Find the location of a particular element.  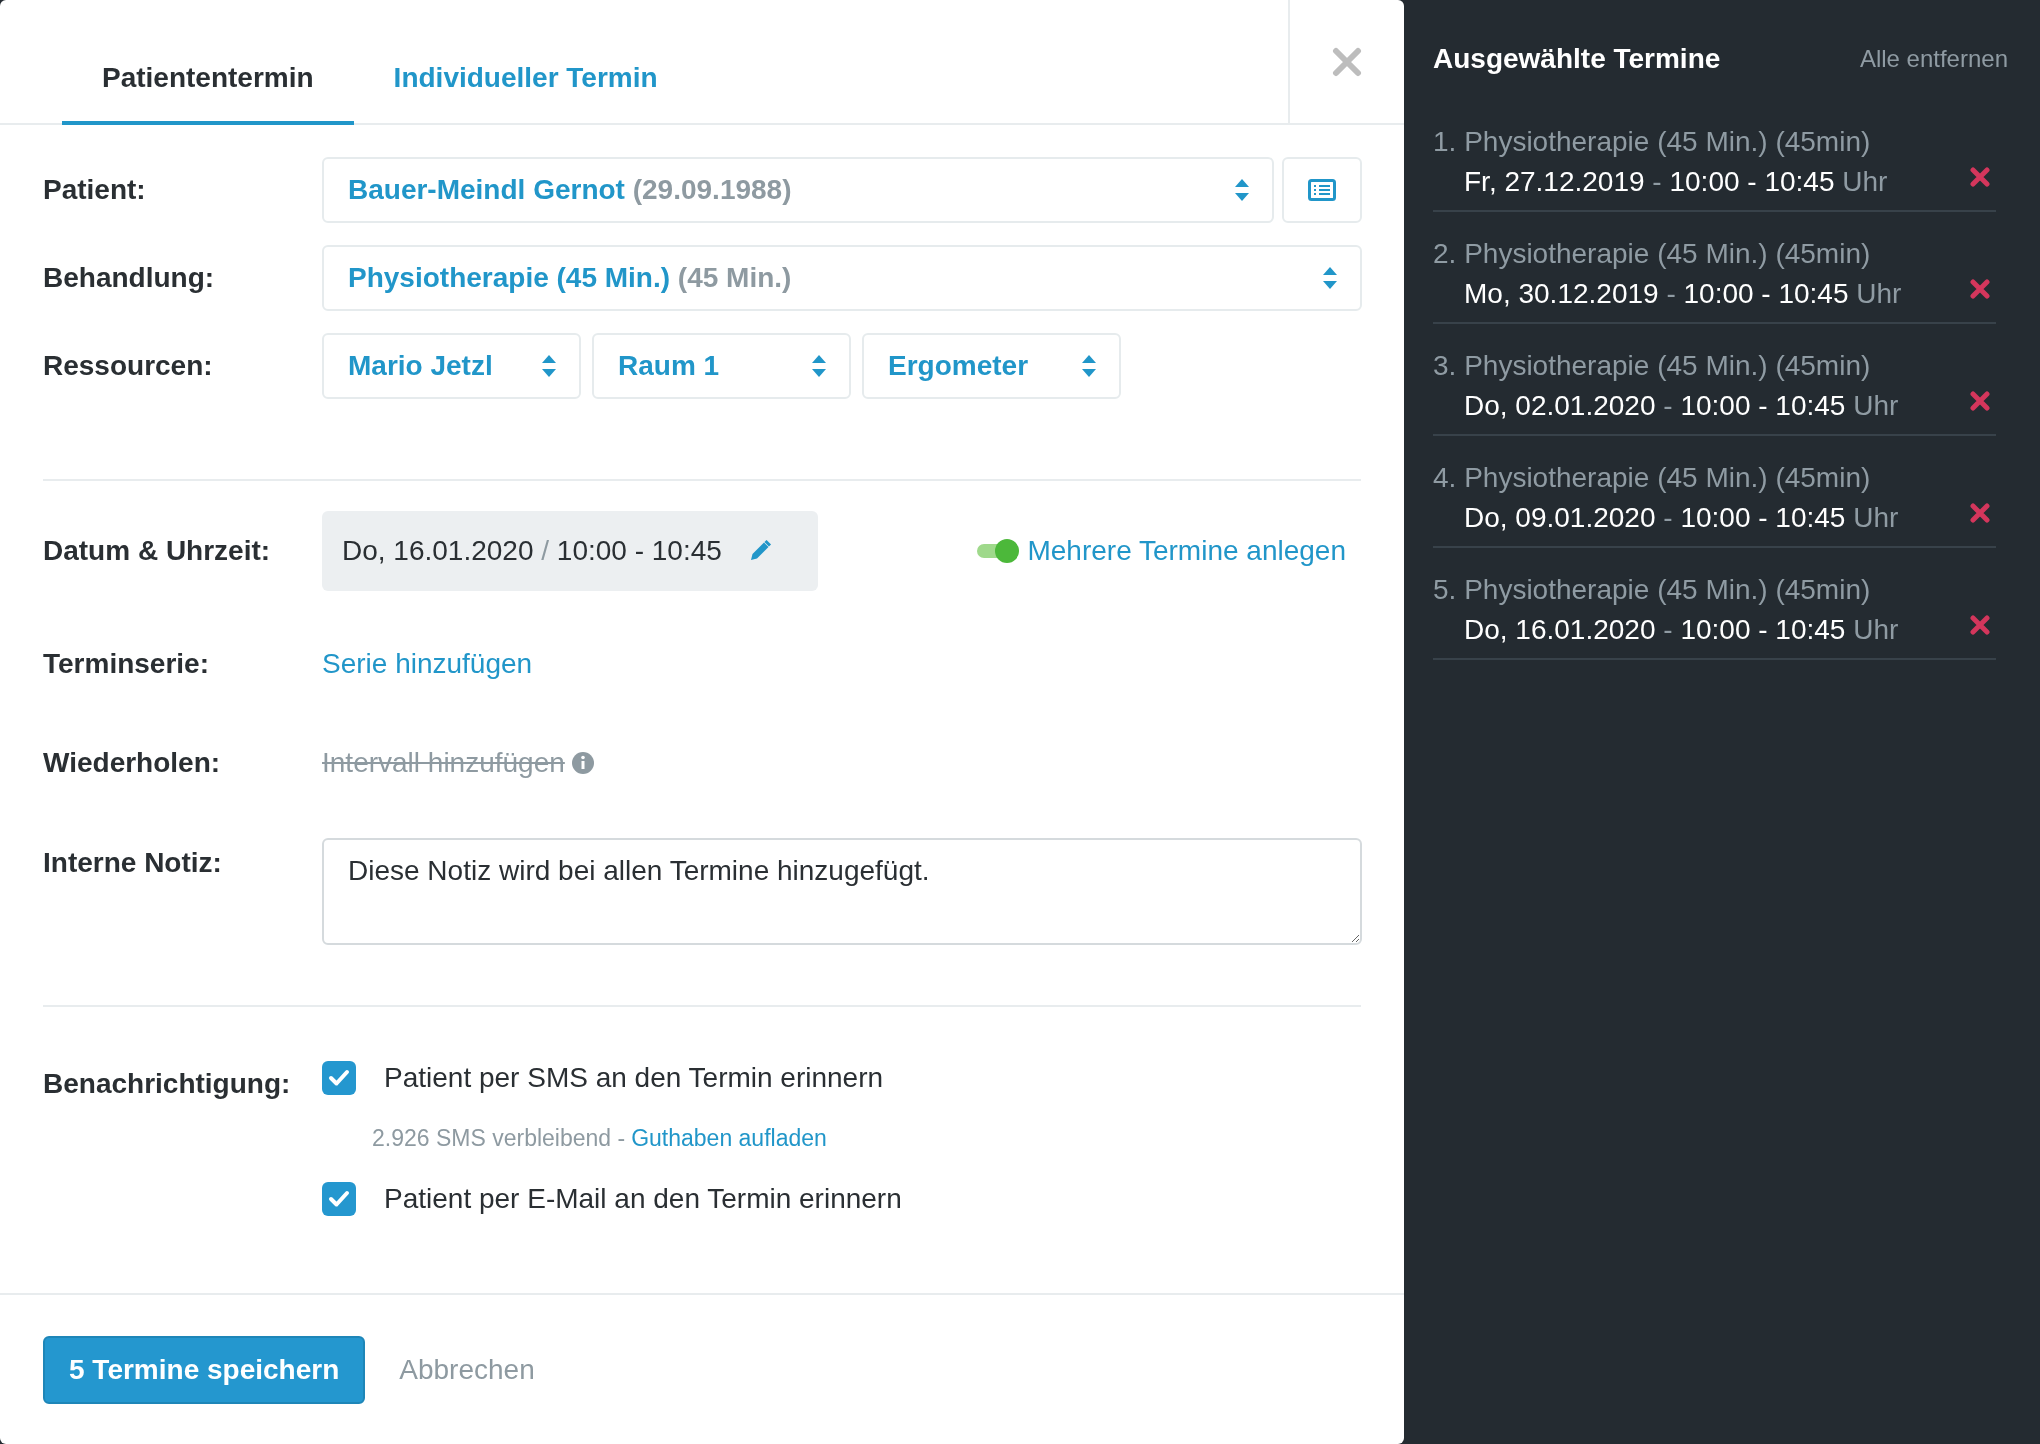

field-label: Datum & Uhrzeit: is located at coordinates (157, 551).